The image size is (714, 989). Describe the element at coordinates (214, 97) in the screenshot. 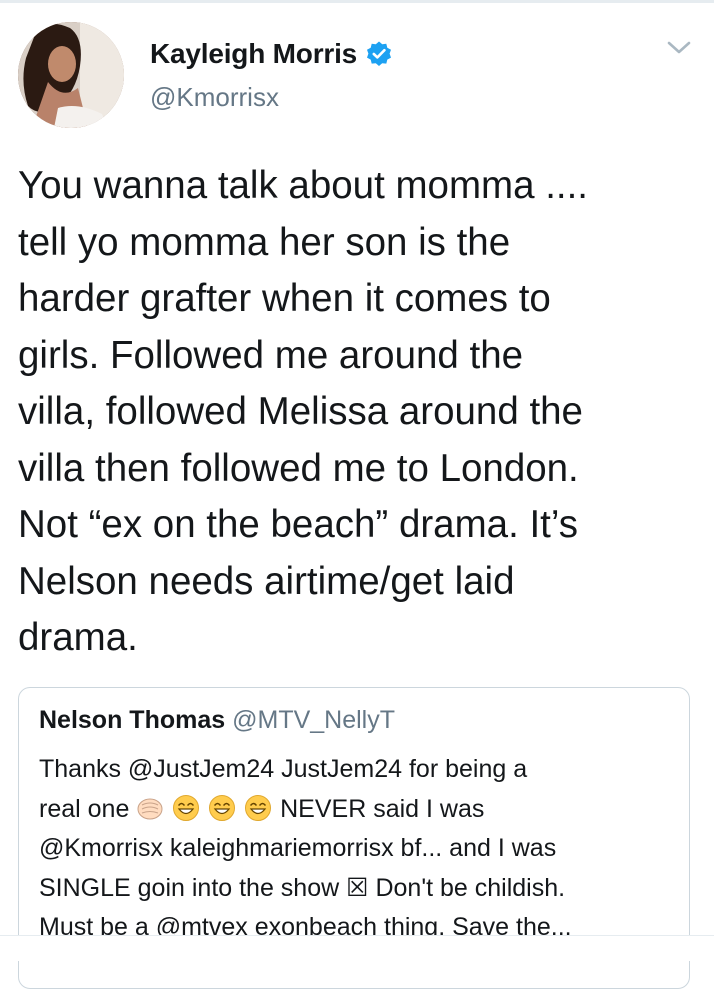

I see `author-handle: @Kmorrisx` at that location.